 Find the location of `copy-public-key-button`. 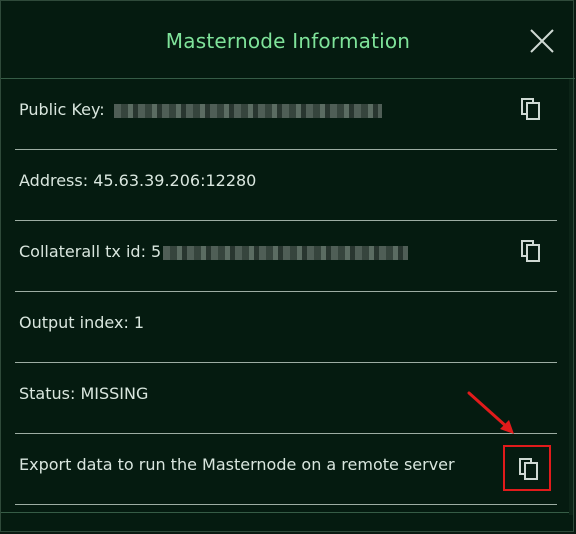

copy-public-key-button is located at coordinates (531, 109).